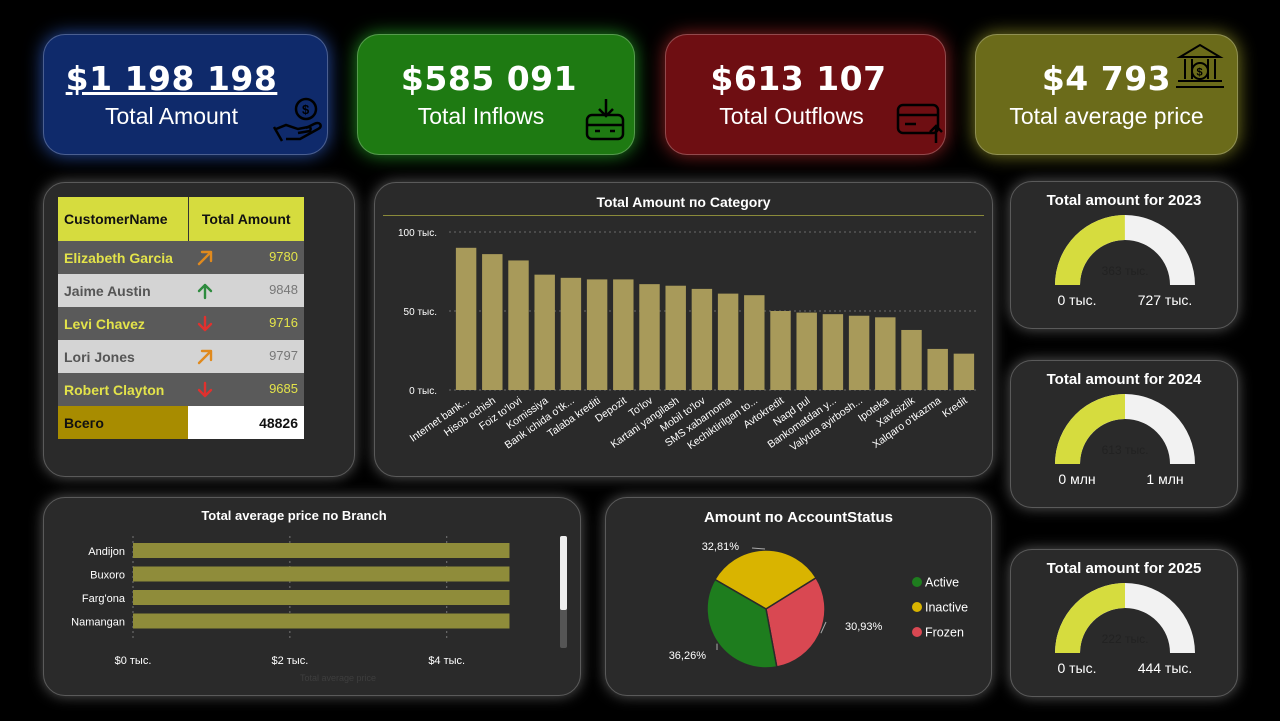  What do you see at coordinates (246, 219) in the screenshot?
I see `column-header-total-amount: Total Amount` at bounding box center [246, 219].